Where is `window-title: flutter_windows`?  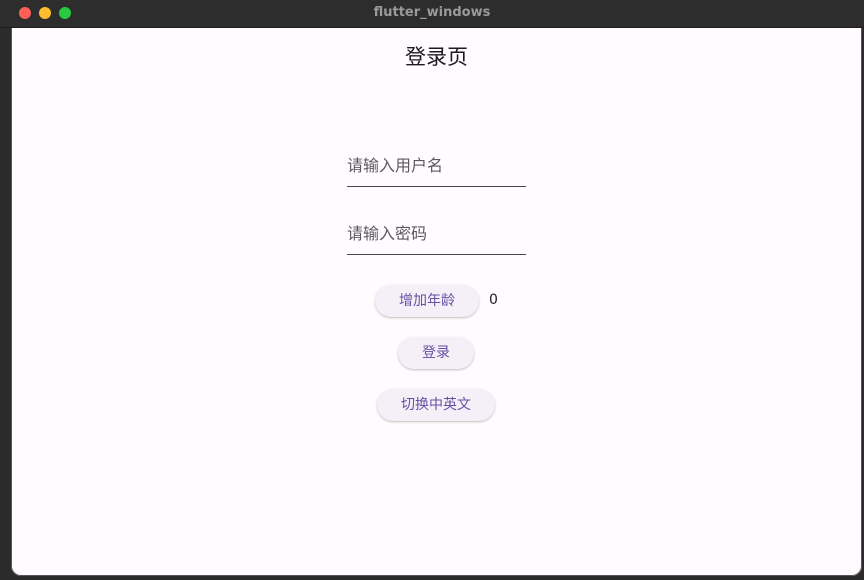
window-title: flutter_windows is located at coordinates (432, 12).